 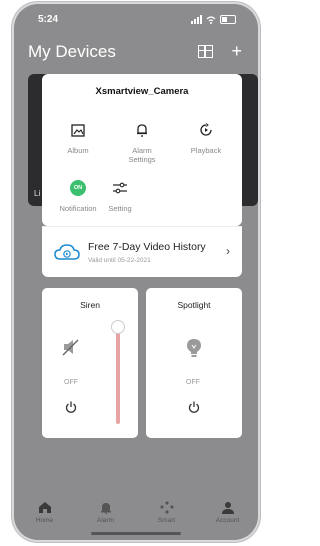 What do you see at coordinates (78, 150) in the screenshot?
I see `album-label: Album` at bounding box center [78, 150].